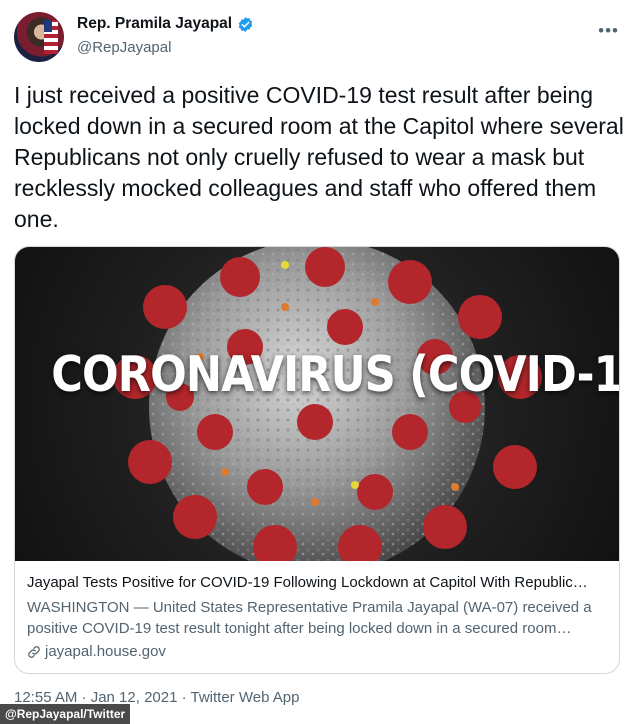 The width and height of the screenshot is (634, 724). What do you see at coordinates (245, 24) in the screenshot?
I see `verified-badge-icon` at bounding box center [245, 24].